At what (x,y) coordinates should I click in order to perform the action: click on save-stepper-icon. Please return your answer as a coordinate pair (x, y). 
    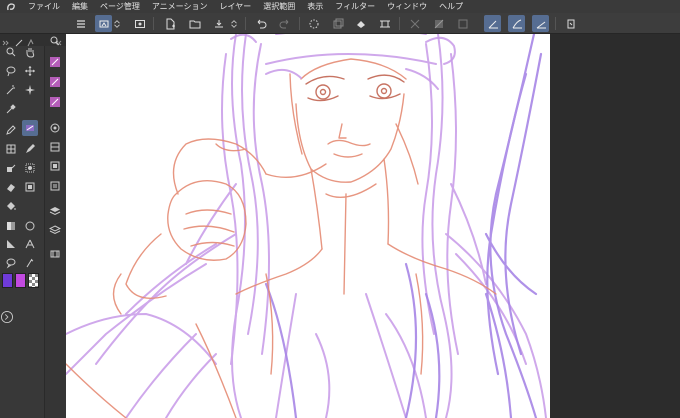
    Looking at the image, I should click on (234, 23).